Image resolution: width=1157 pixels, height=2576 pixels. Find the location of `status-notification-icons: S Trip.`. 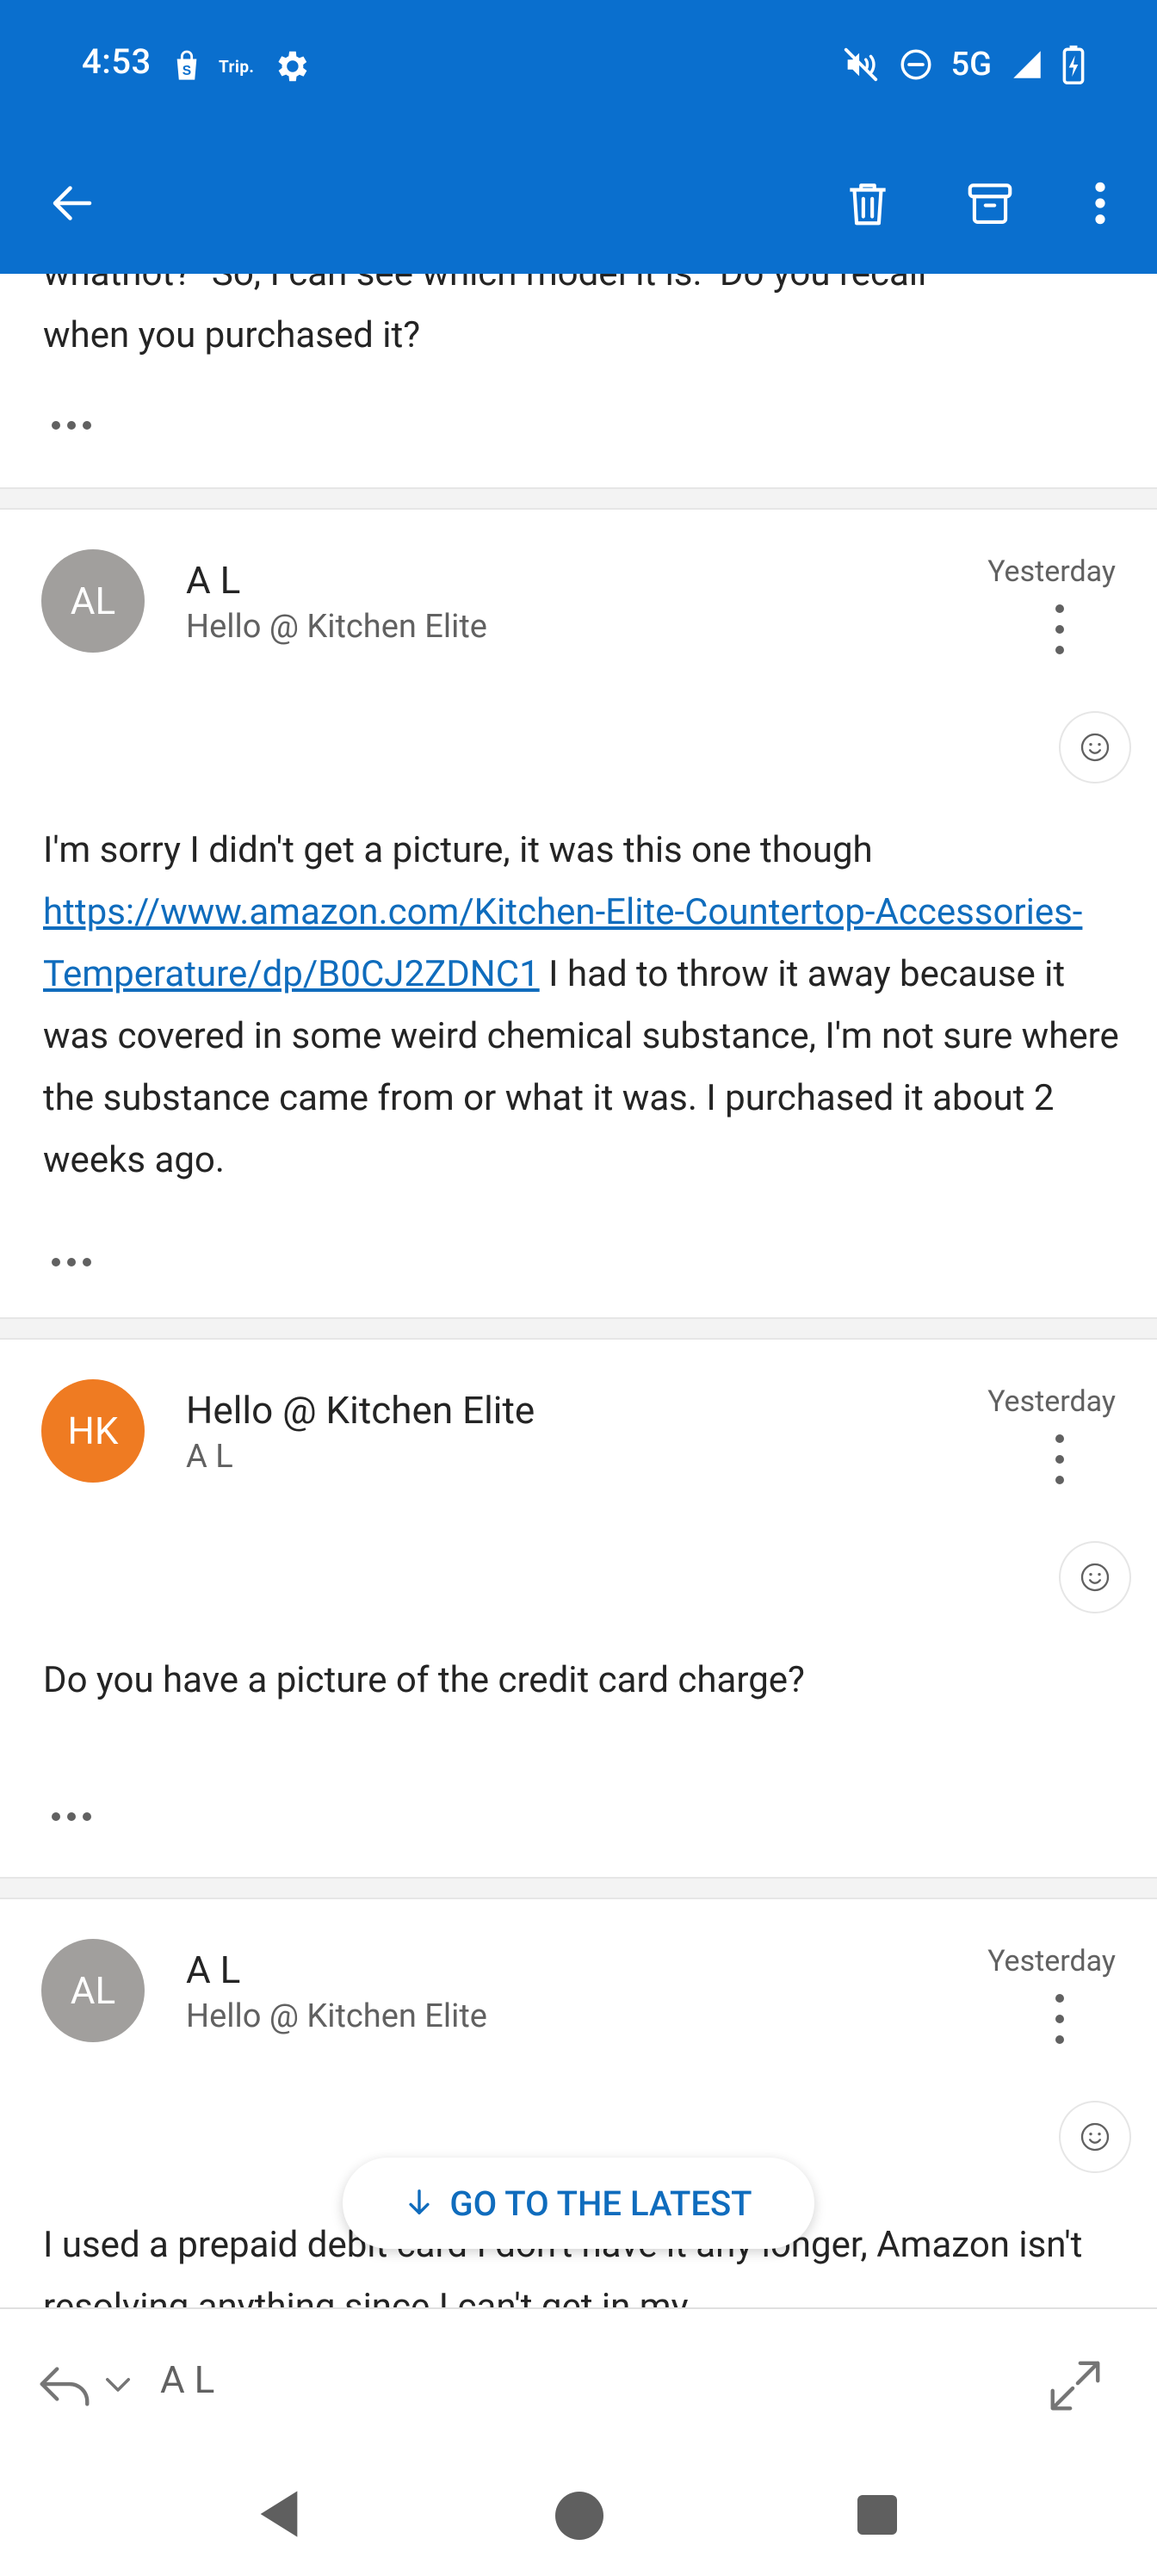

status-notification-icons: S Trip. is located at coordinates (241, 66).